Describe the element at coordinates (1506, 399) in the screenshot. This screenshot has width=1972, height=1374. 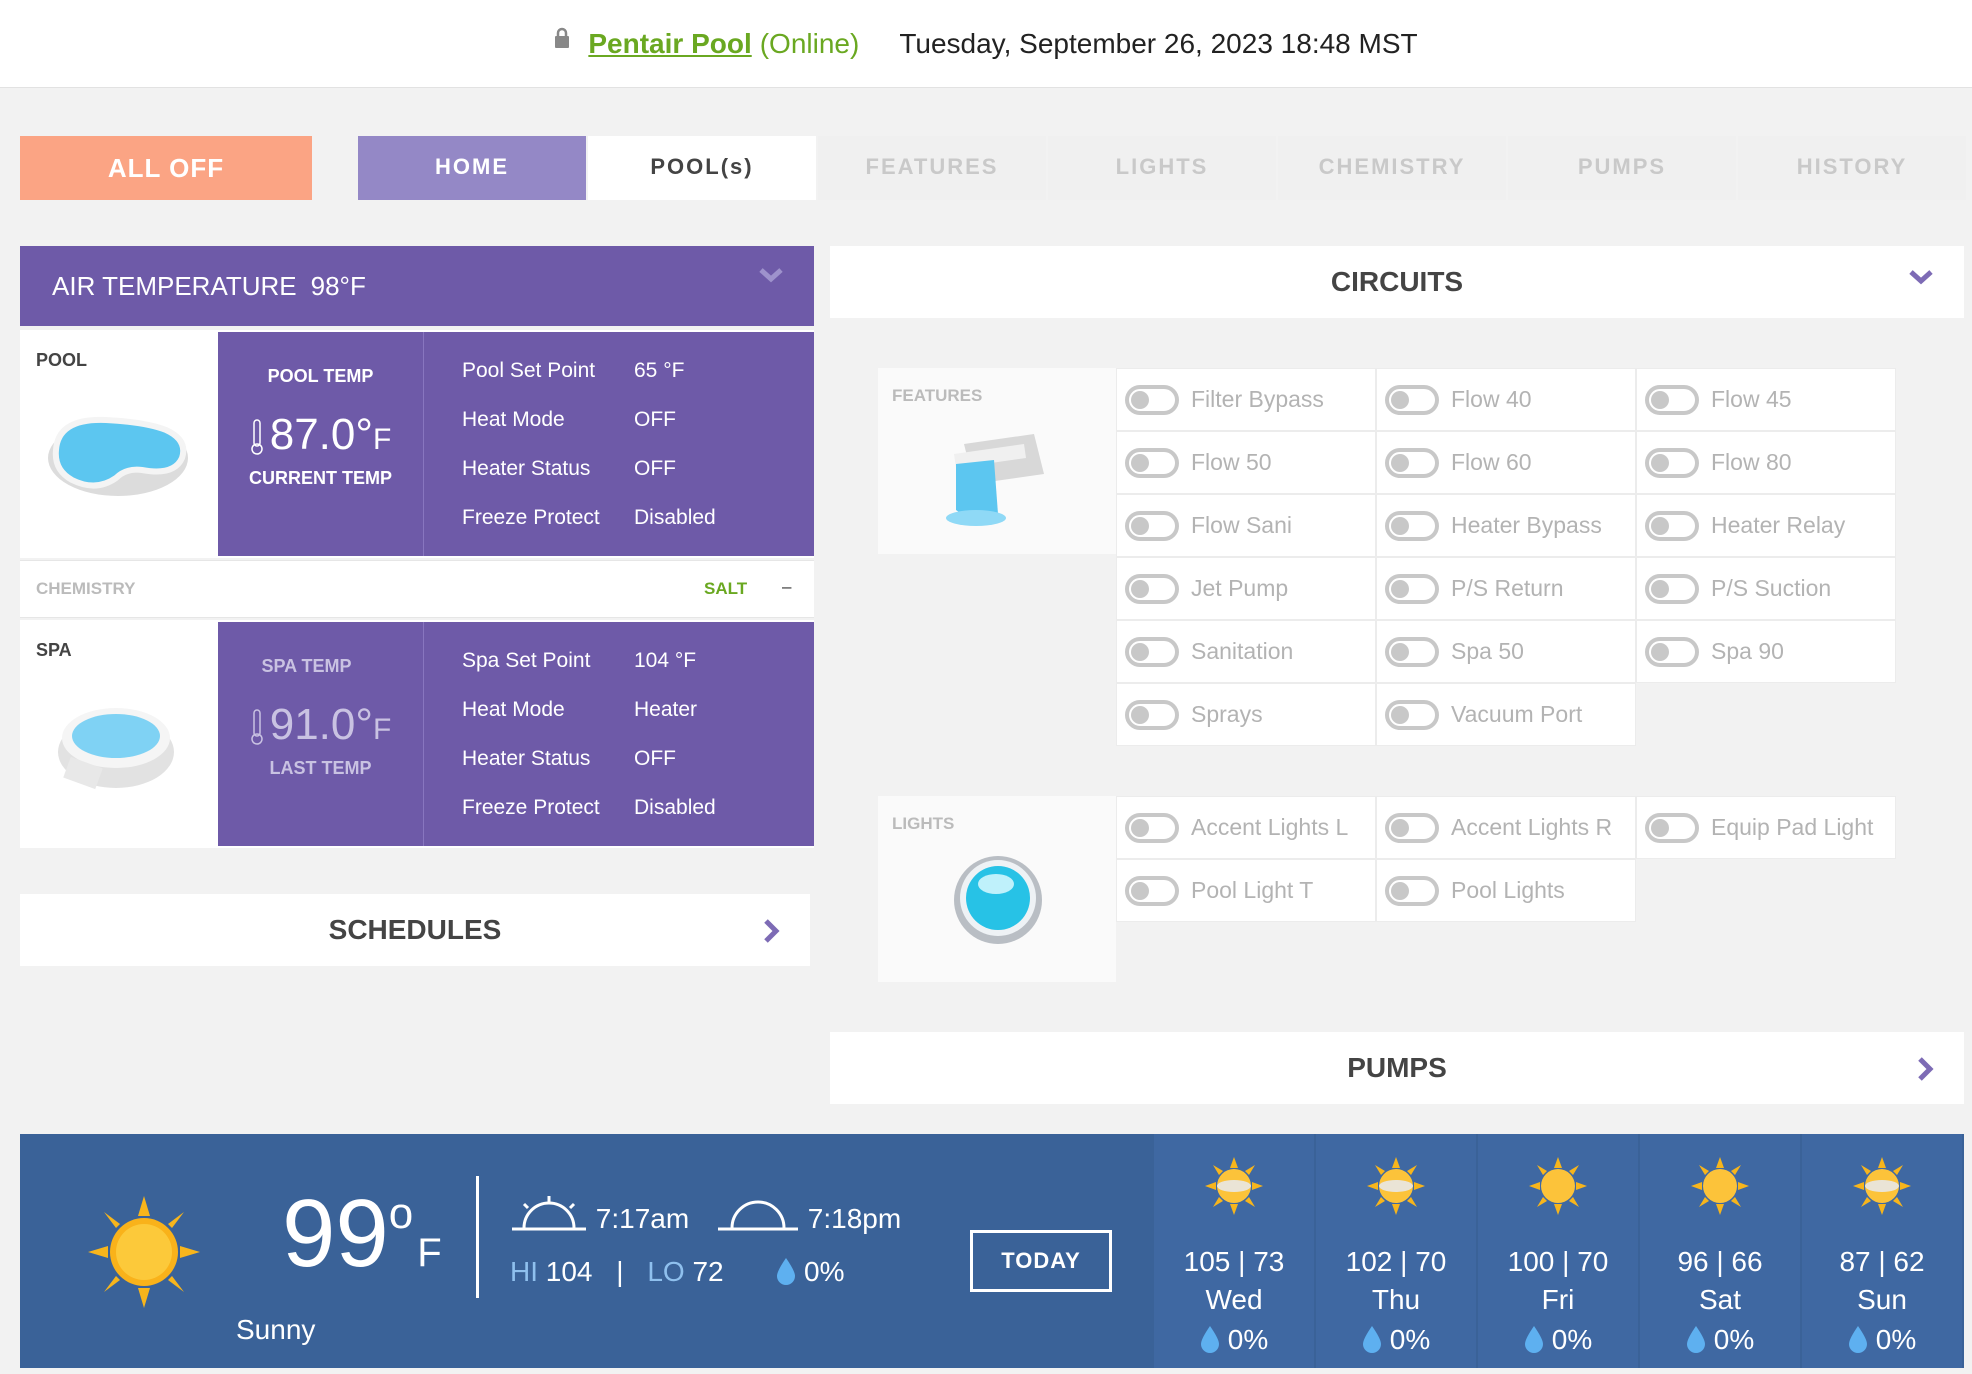
I see `features-circuit: Flow 40` at that location.